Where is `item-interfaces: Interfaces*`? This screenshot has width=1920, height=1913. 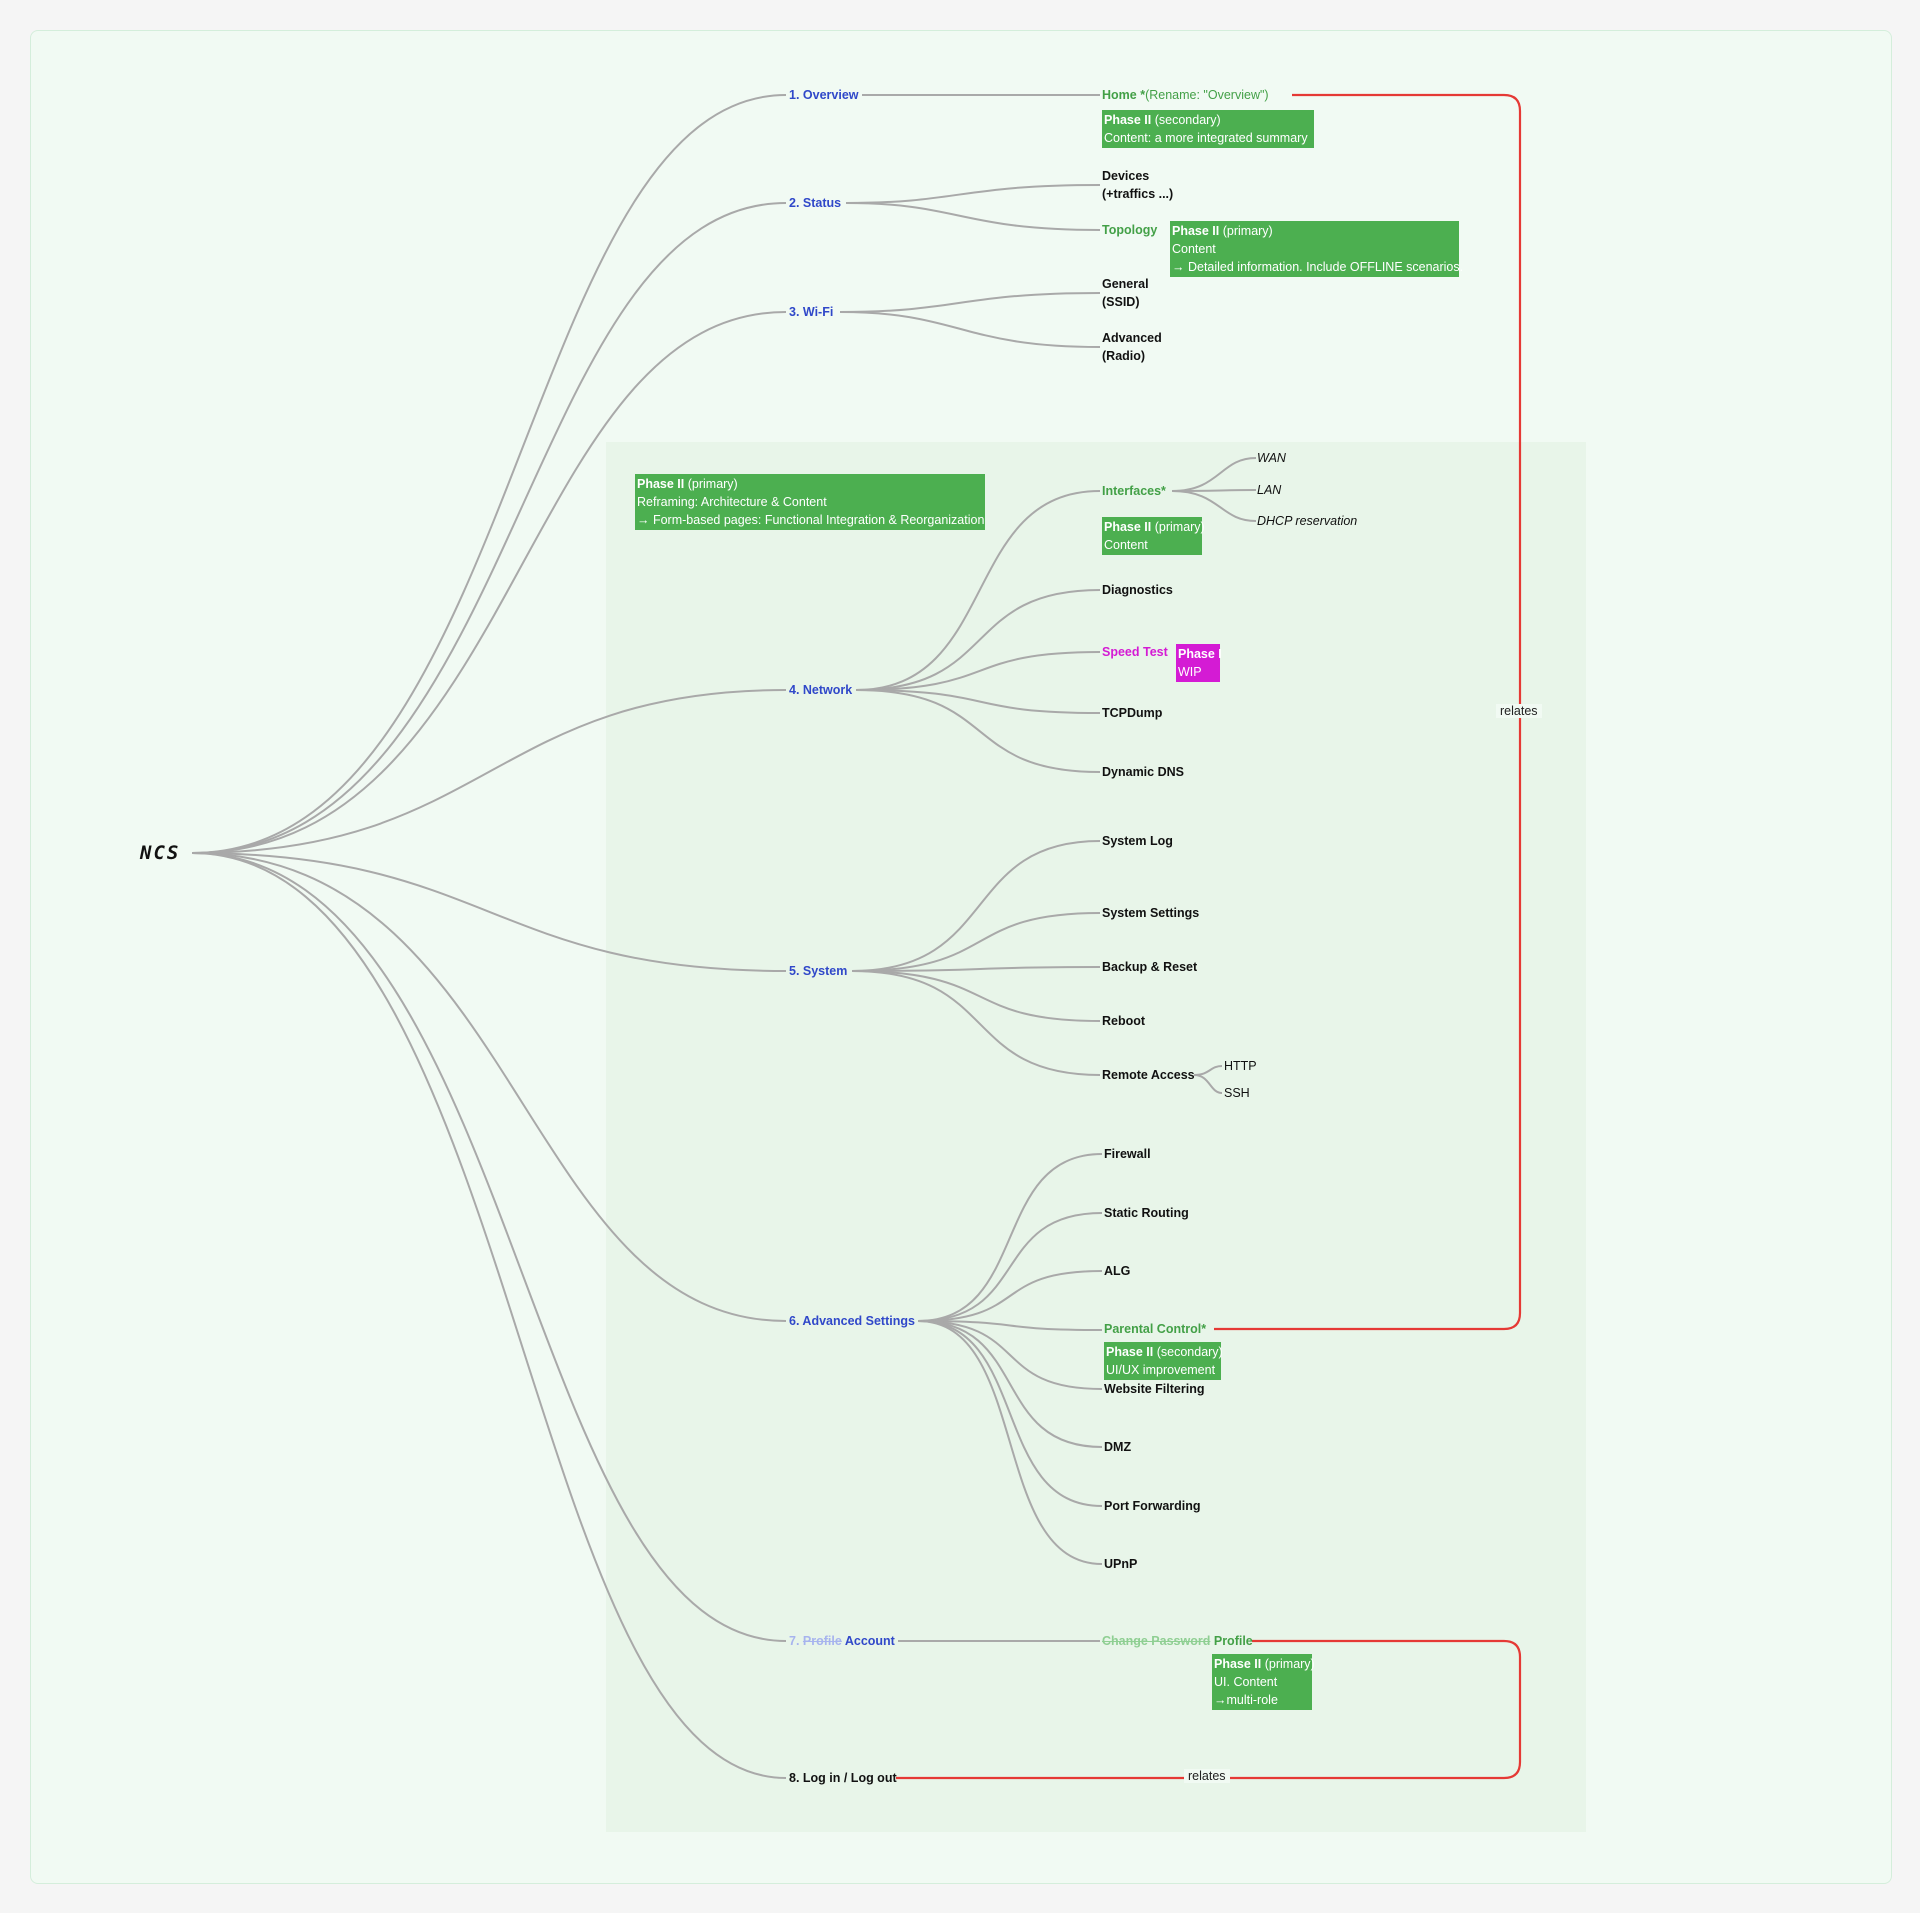
item-interfaces: Interfaces* is located at coordinates (1134, 491).